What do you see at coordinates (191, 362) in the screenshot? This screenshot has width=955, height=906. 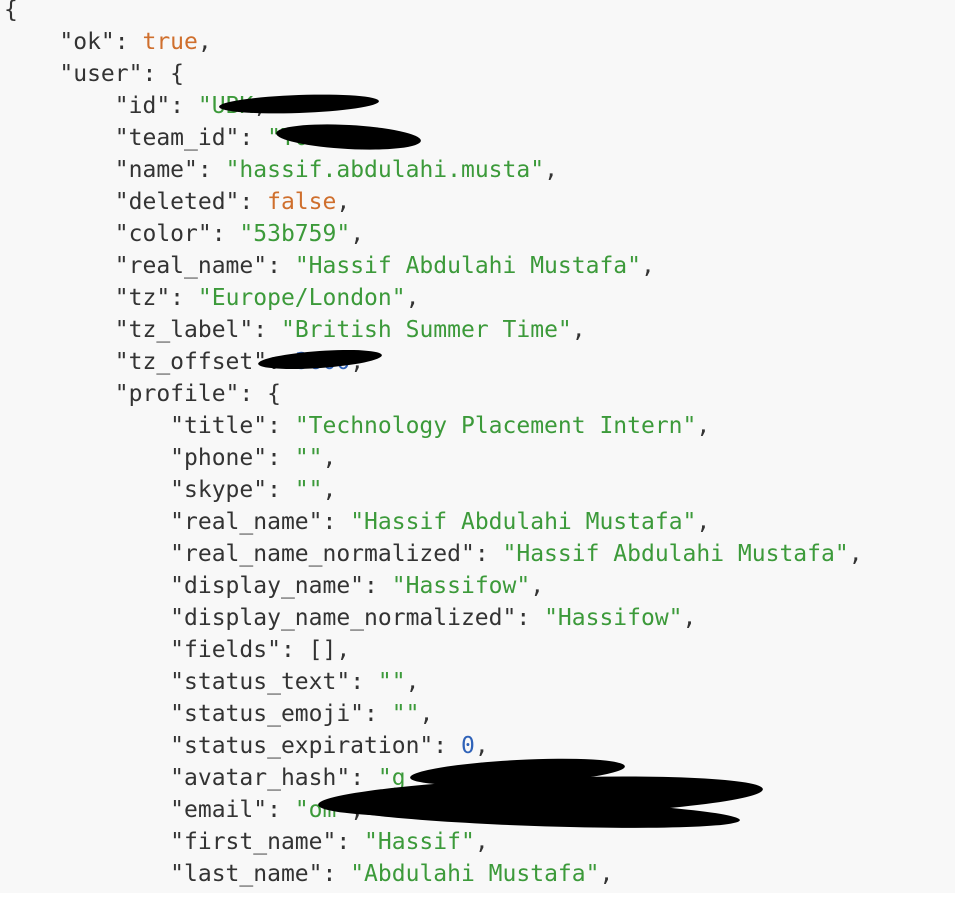 I see `json-key: "tz_offset"` at bounding box center [191, 362].